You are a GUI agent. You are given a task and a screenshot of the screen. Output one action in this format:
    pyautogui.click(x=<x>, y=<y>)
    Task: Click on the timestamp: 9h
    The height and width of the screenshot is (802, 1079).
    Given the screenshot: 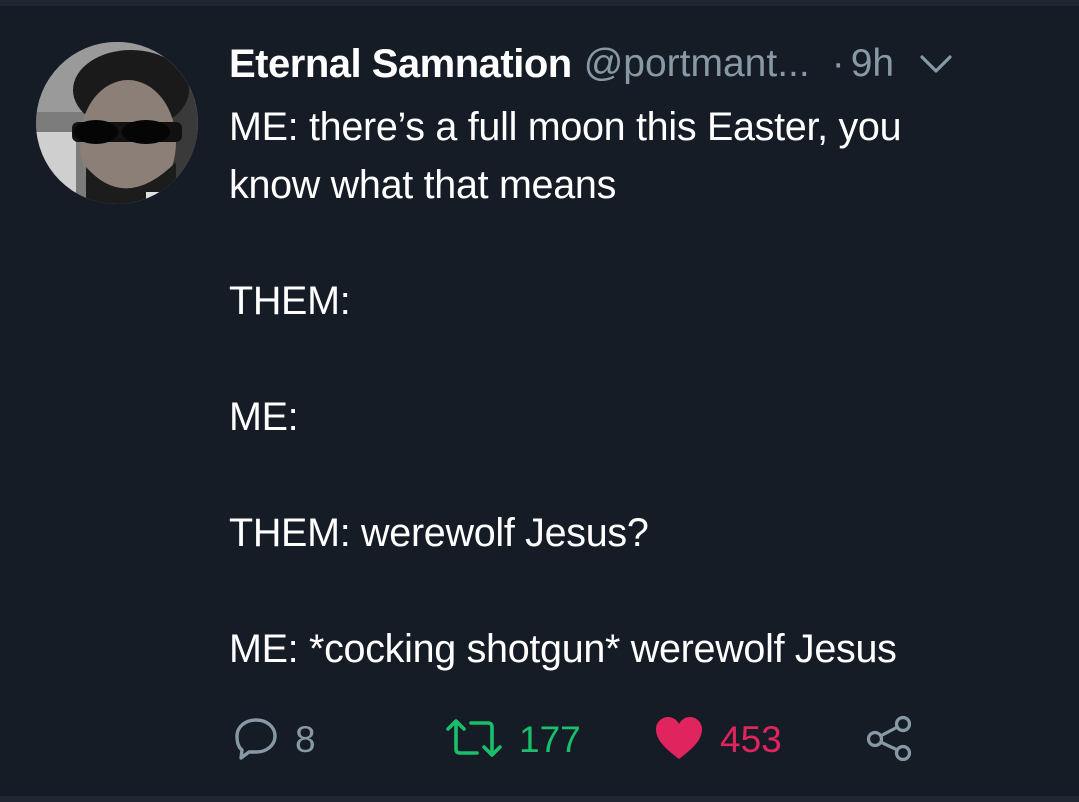 What is the action you would take?
    pyautogui.click(x=872, y=64)
    